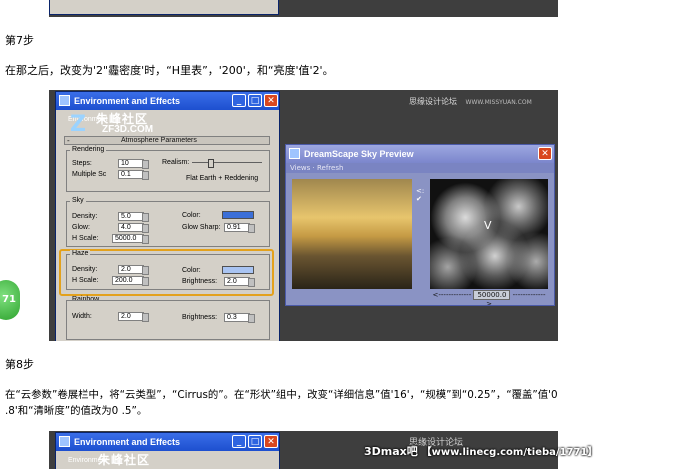  What do you see at coordinates (159, 140) in the screenshot?
I see `rollout-title: Atmosphere Parameters` at bounding box center [159, 140].